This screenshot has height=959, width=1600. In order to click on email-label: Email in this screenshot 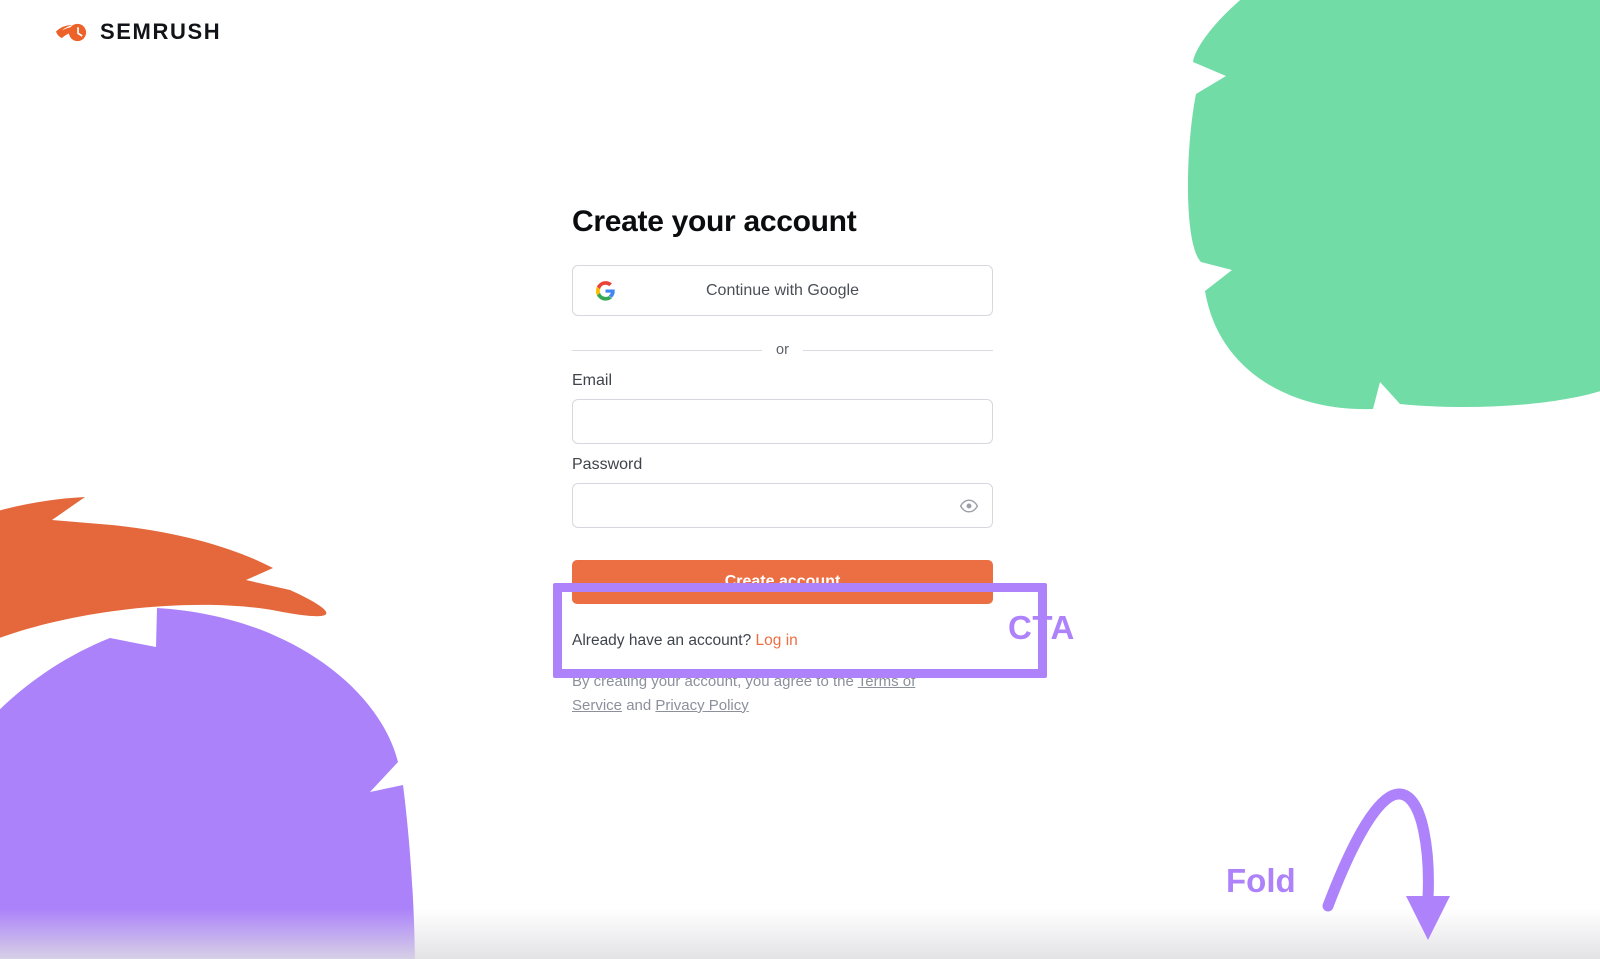, I will do `click(592, 380)`.